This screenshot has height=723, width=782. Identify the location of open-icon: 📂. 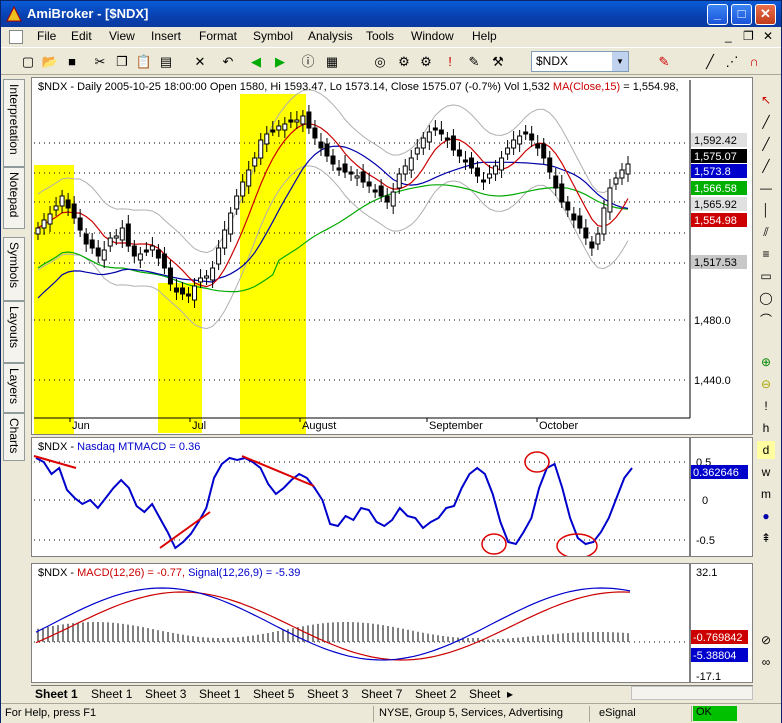
(50, 62).